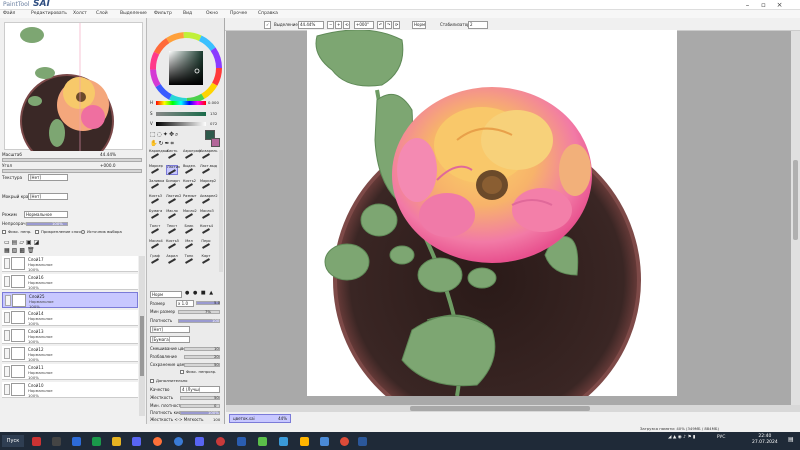 This screenshot has height=450, width=800. Describe the element at coordinates (181, 114) in the screenshot. I see `s-slider` at that location.